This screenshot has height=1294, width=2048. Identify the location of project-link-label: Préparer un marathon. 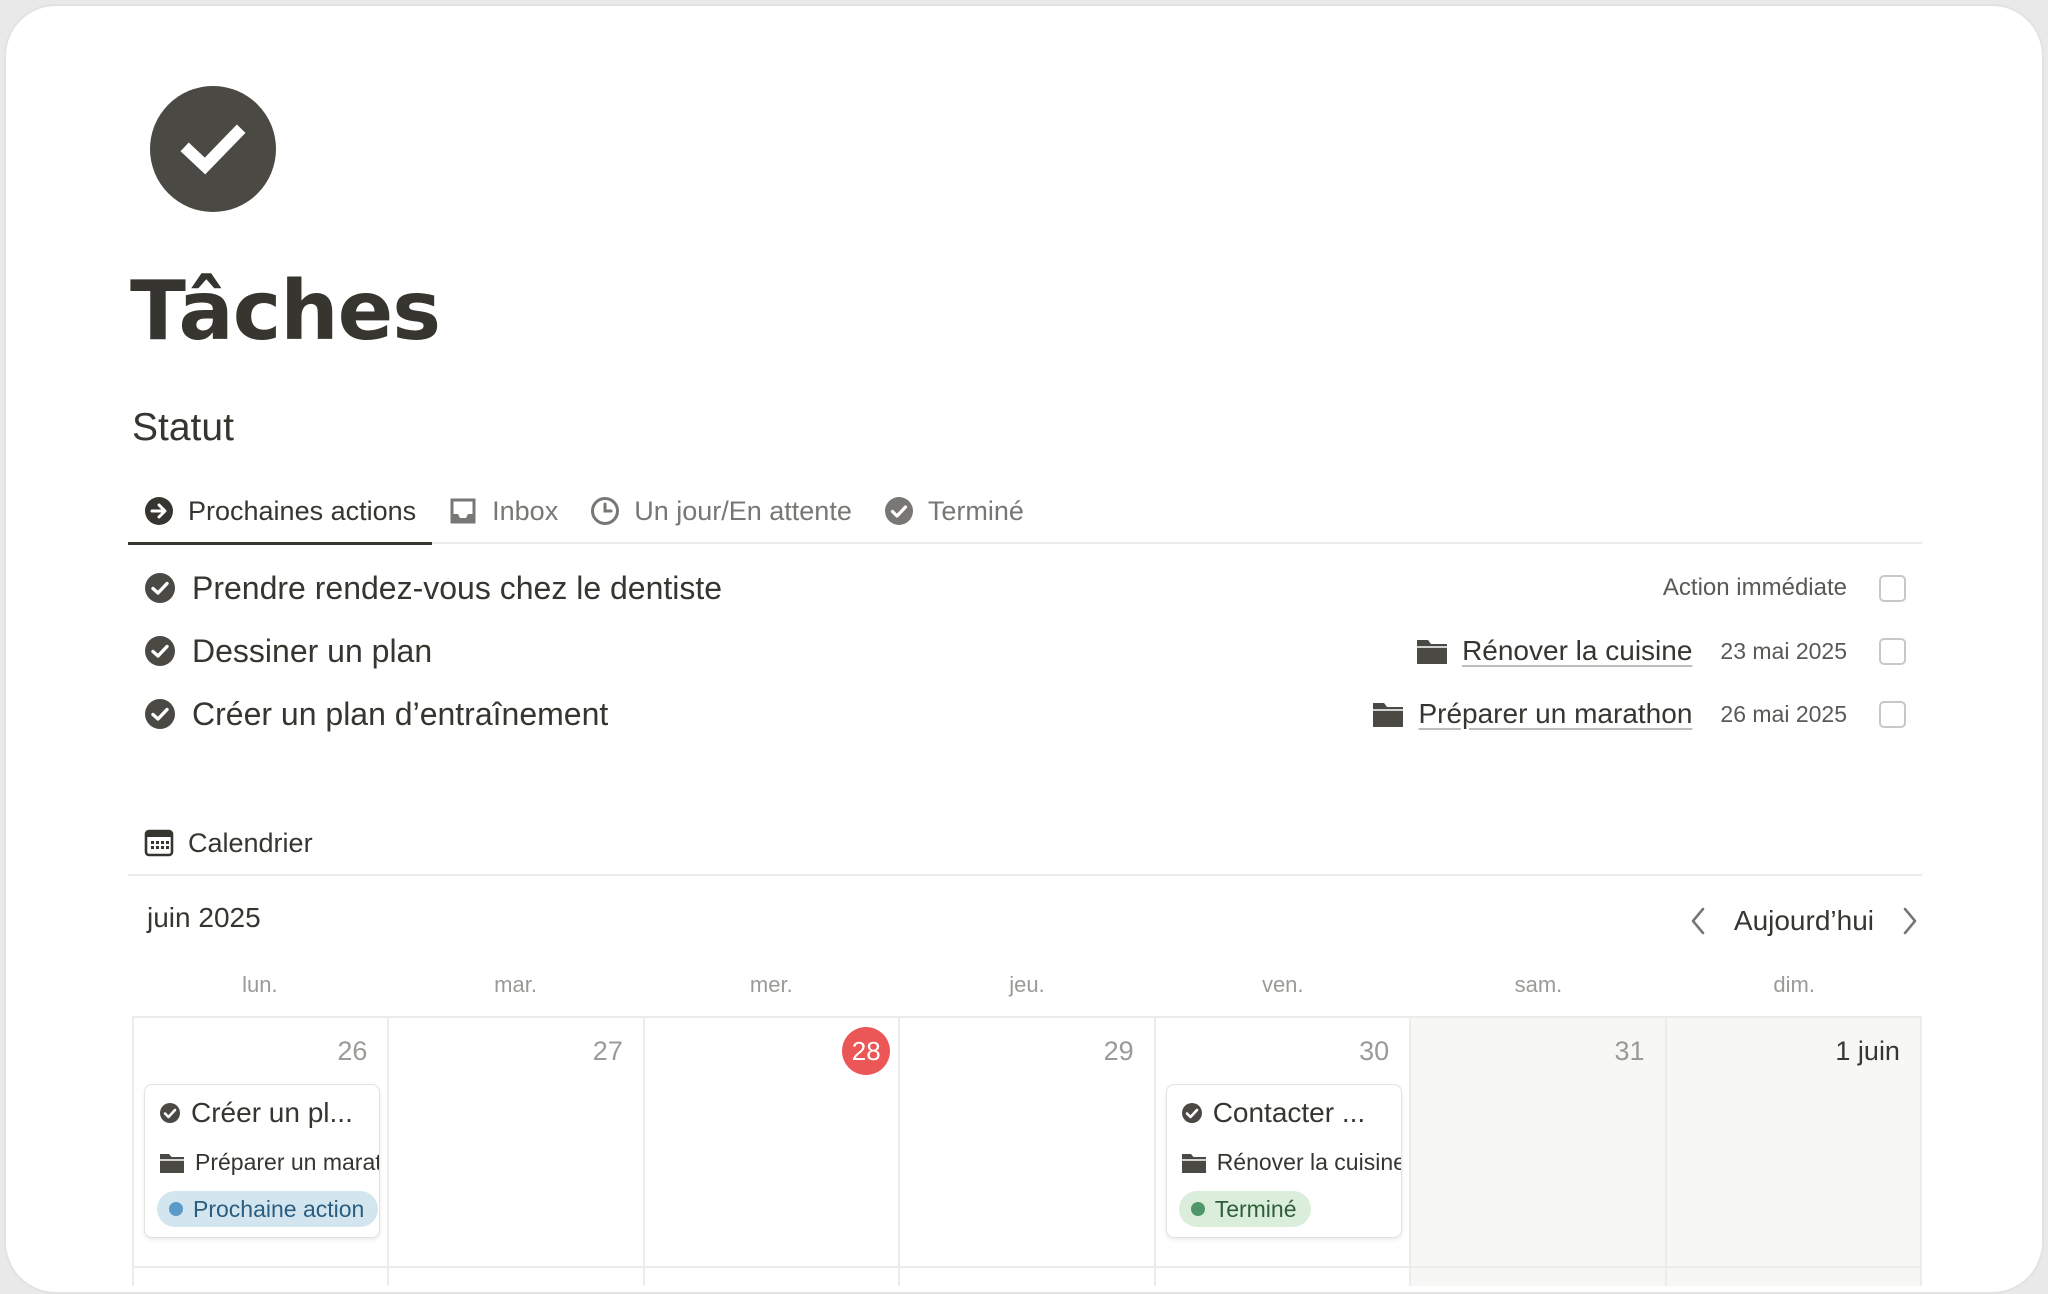
(1555, 713).